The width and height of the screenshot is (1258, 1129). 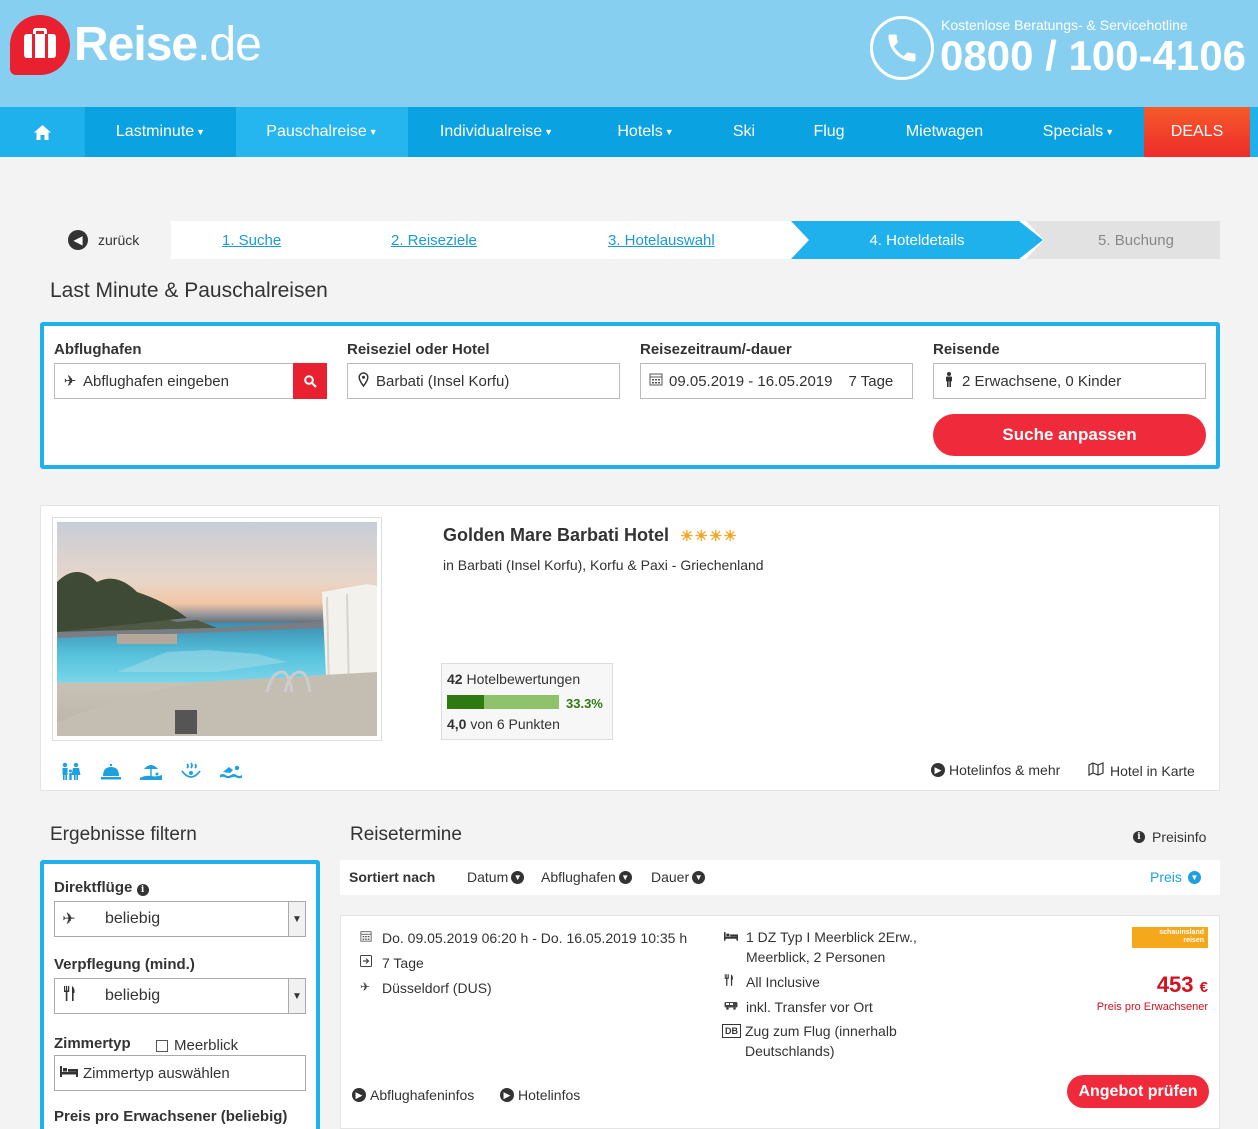 I want to click on hotel-photo, so click(x=217, y=629).